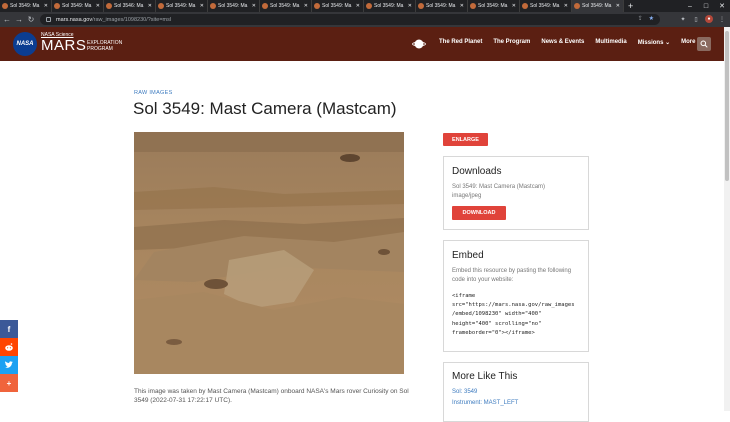 The height and width of the screenshot is (422, 730). What do you see at coordinates (9, 365) in the screenshot?
I see `twitter-share-button` at bounding box center [9, 365].